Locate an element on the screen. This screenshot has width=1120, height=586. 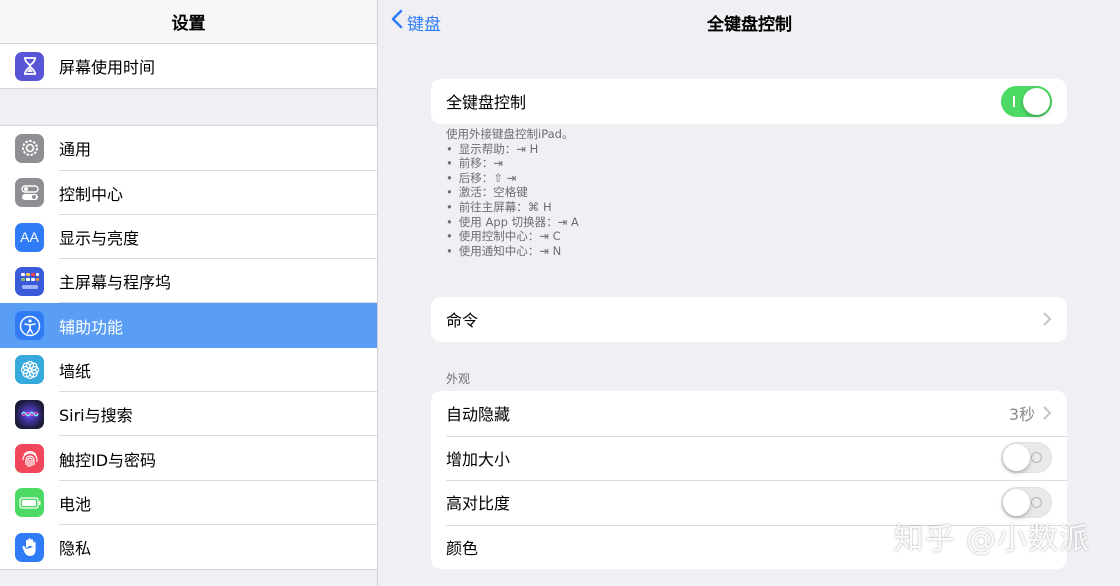
sidebar-item-screen-time: 屏幕使用时间 is located at coordinates (188, 66).